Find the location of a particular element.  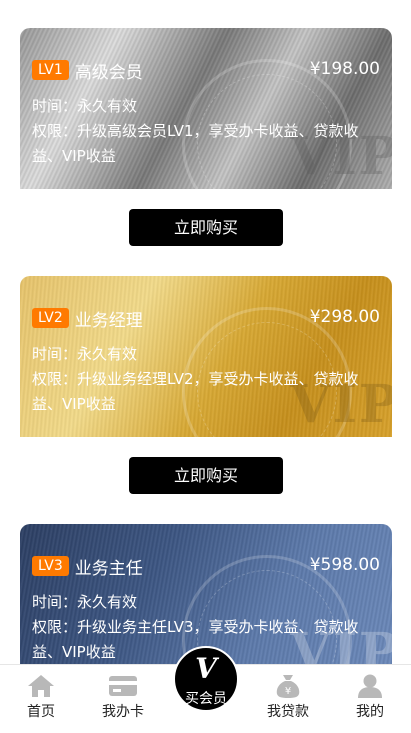

rights-text: 权限：升级业务经理LV2，享受办卡收益、贷款收益、VIP收益 is located at coordinates (195, 391).